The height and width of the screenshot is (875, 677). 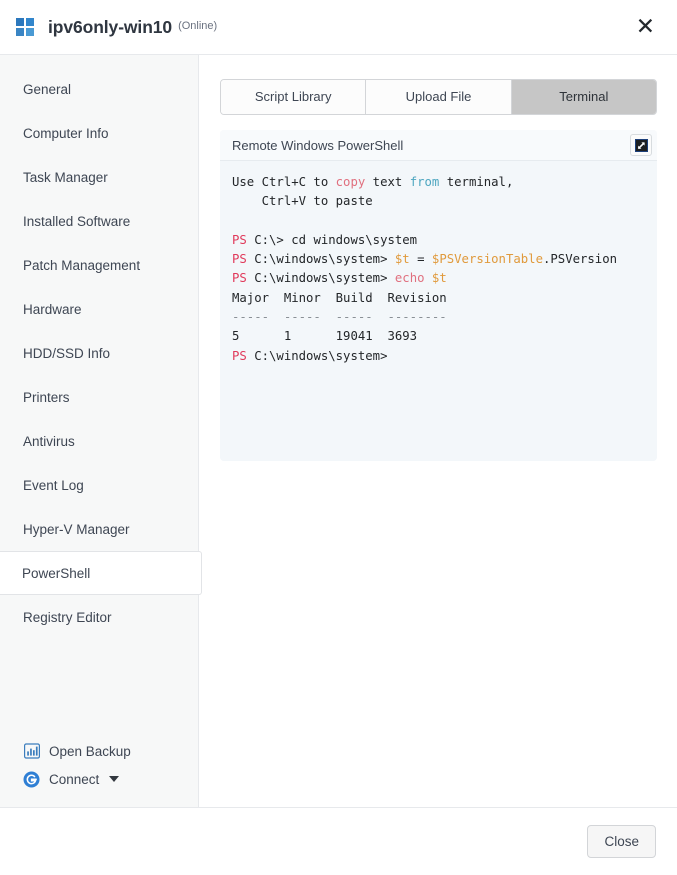 What do you see at coordinates (99, 441) in the screenshot?
I see `sidebar-item-antivirus: Antivirus` at bounding box center [99, 441].